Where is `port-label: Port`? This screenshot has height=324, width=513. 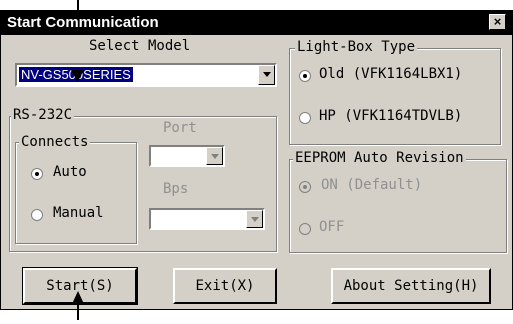 port-label: Port is located at coordinates (180, 128).